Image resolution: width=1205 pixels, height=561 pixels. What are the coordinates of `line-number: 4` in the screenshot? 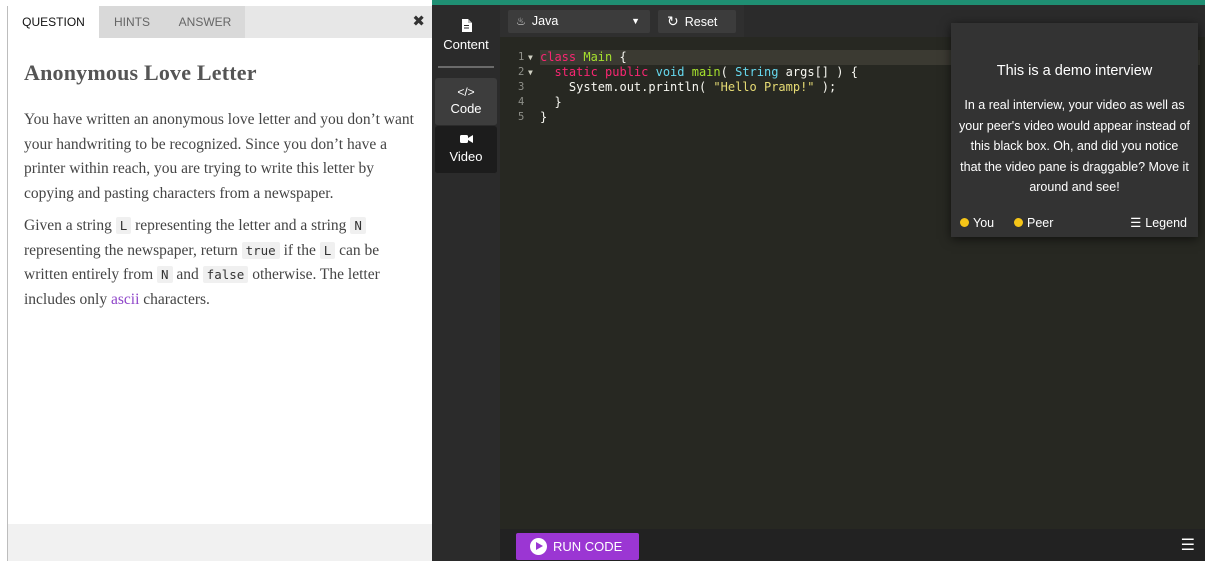 It's located at (520, 102).